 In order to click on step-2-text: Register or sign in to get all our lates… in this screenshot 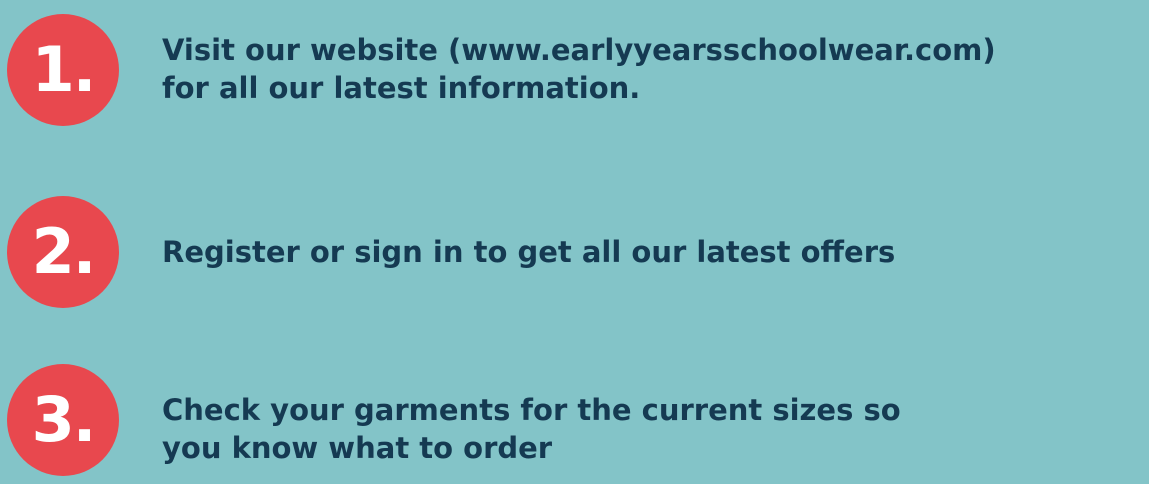, I will do `click(654, 252)`.